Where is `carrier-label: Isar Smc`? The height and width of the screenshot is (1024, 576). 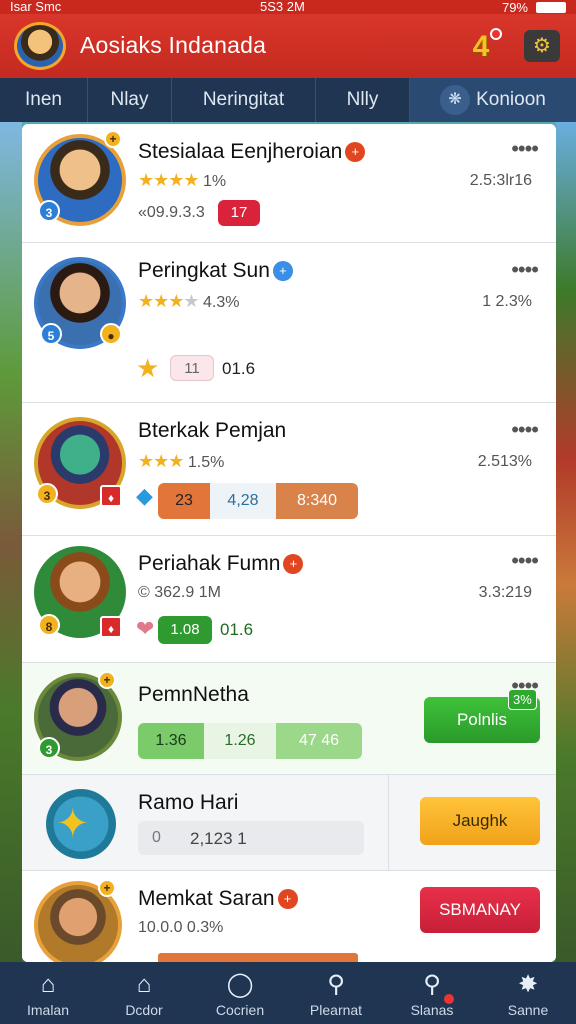
carrier-label: Isar Smc is located at coordinates (36, 7).